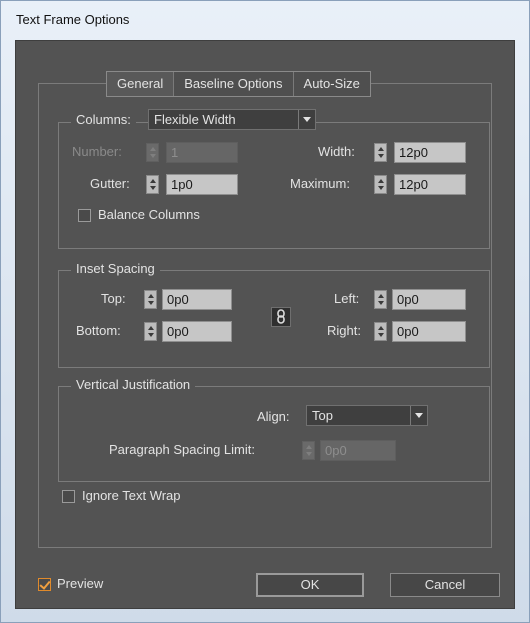 The image size is (530, 623). What do you see at coordinates (202, 152) in the screenshot?
I see `number-field: 1` at bounding box center [202, 152].